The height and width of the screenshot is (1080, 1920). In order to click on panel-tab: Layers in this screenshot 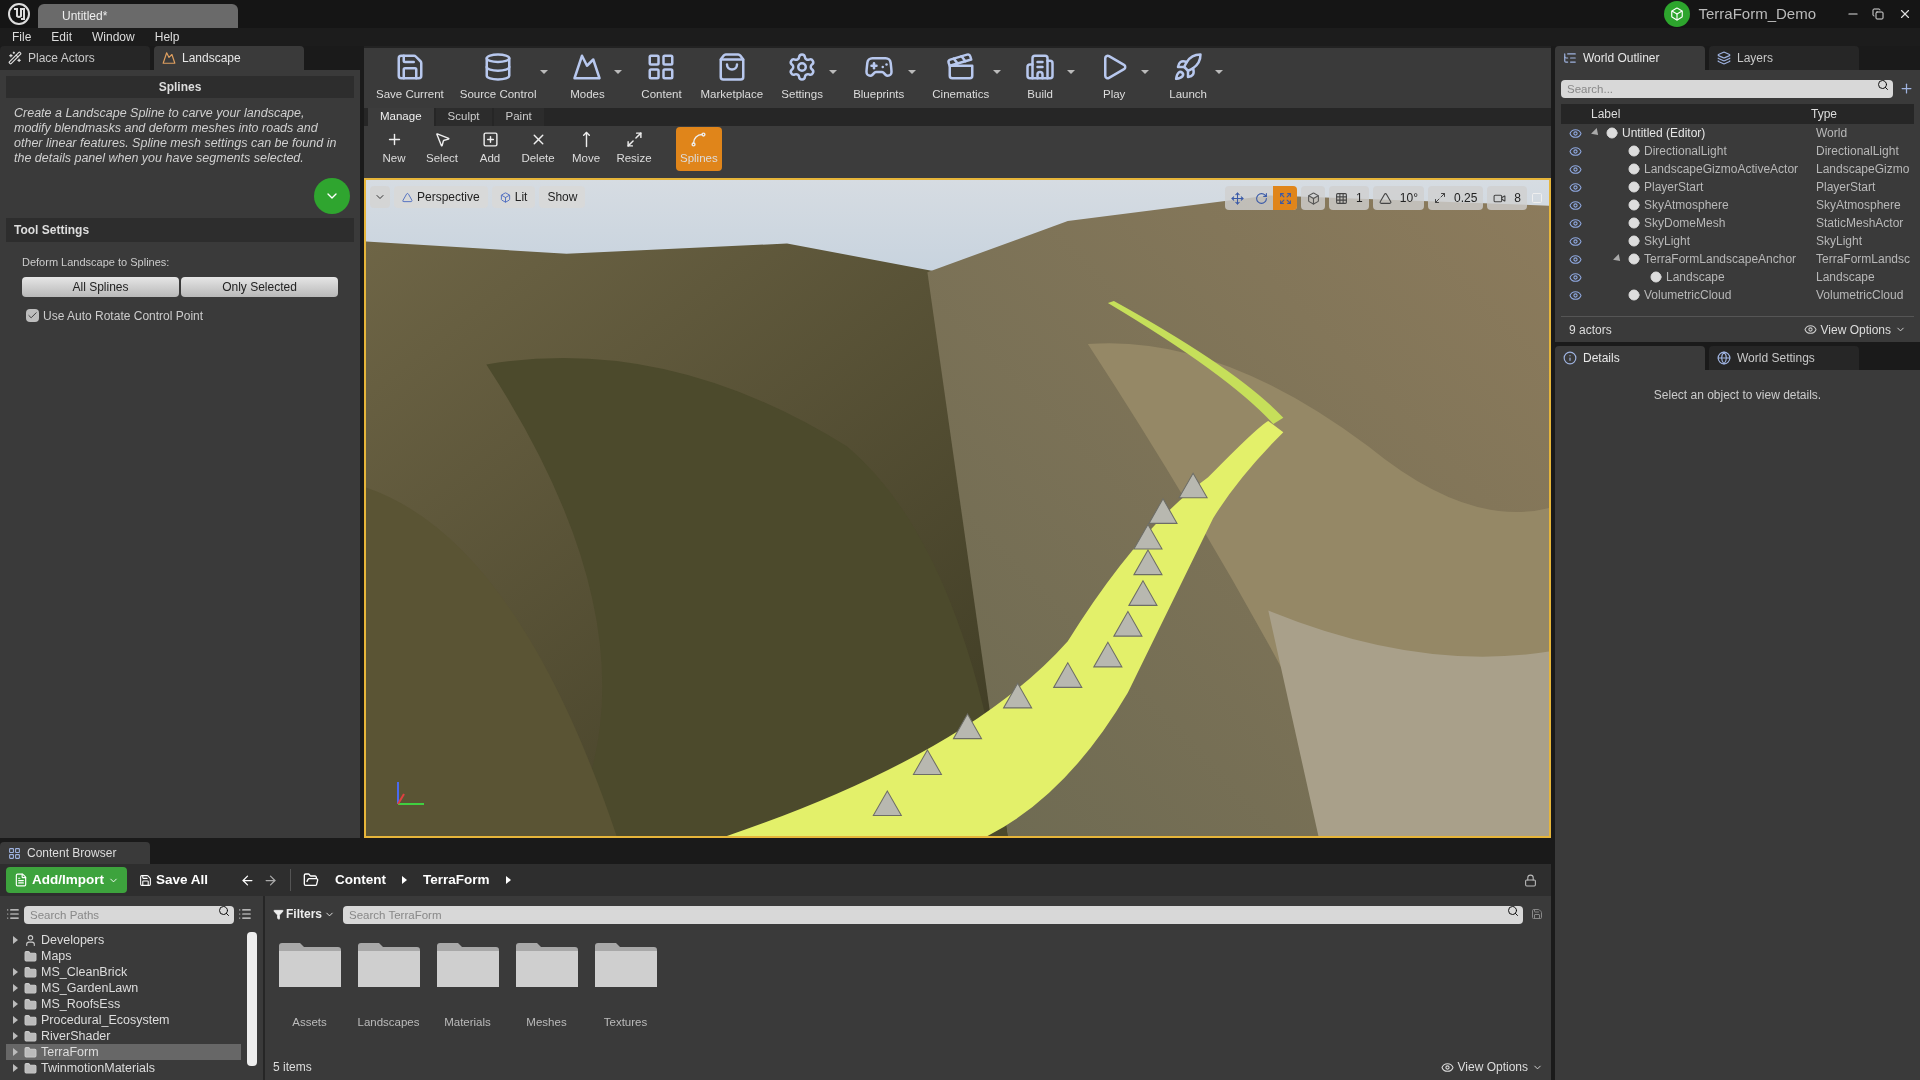, I will do `click(1784, 58)`.